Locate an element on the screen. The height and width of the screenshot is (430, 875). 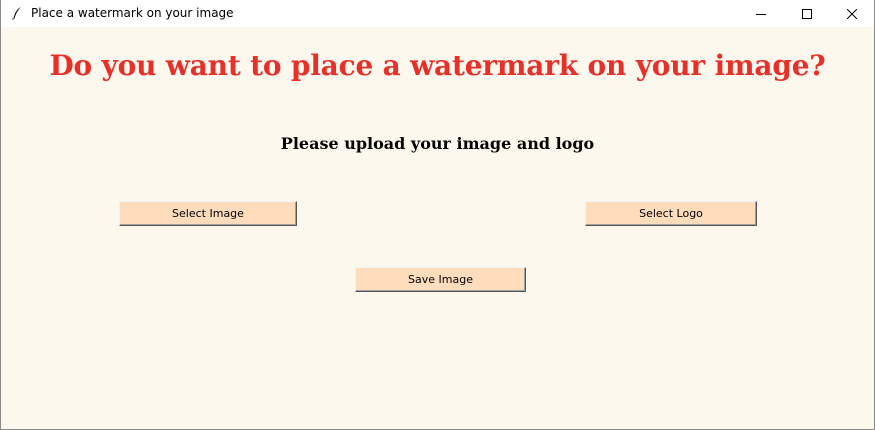
page-subtitle: Please upload your image and logo is located at coordinates (437, 143).